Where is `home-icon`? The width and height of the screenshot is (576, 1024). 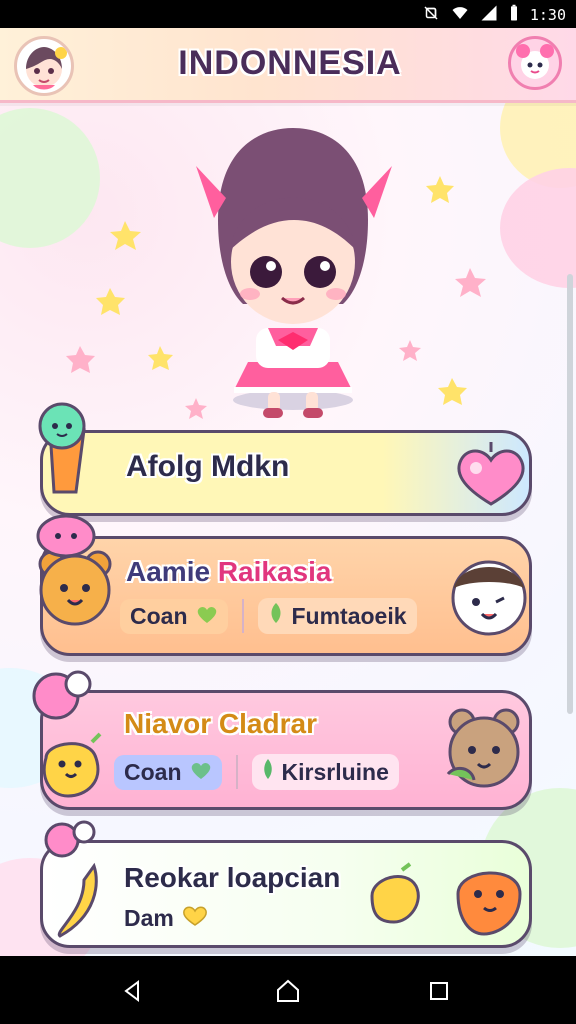
home-icon is located at coordinates (288, 991).